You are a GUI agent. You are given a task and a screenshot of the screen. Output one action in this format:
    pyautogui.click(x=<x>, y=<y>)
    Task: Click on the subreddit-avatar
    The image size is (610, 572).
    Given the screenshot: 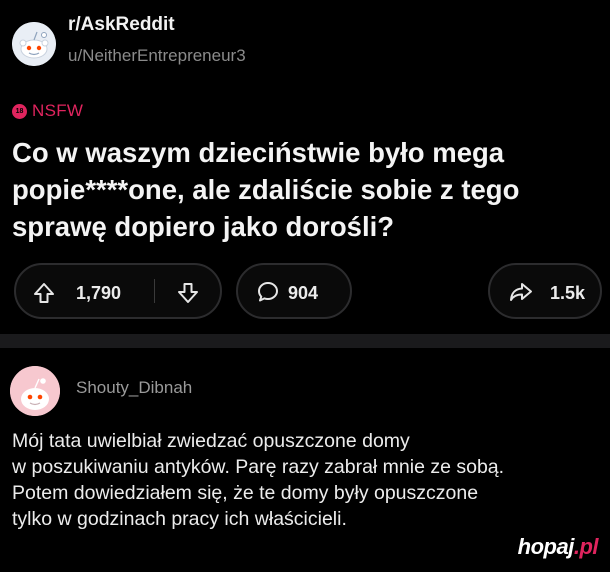 What is the action you would take?
    pyautogui.click(x=34, y=44)
    